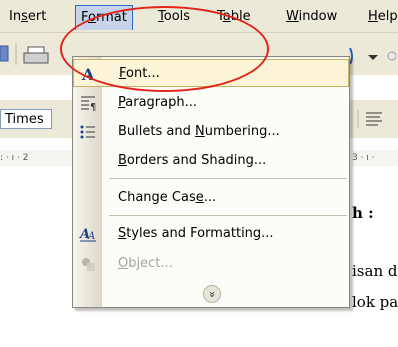  What do you see at coordinates (212, 294) in the screenshot?
I see `expand-menu-chevron-icon: »` at bounding box center [212, 294].